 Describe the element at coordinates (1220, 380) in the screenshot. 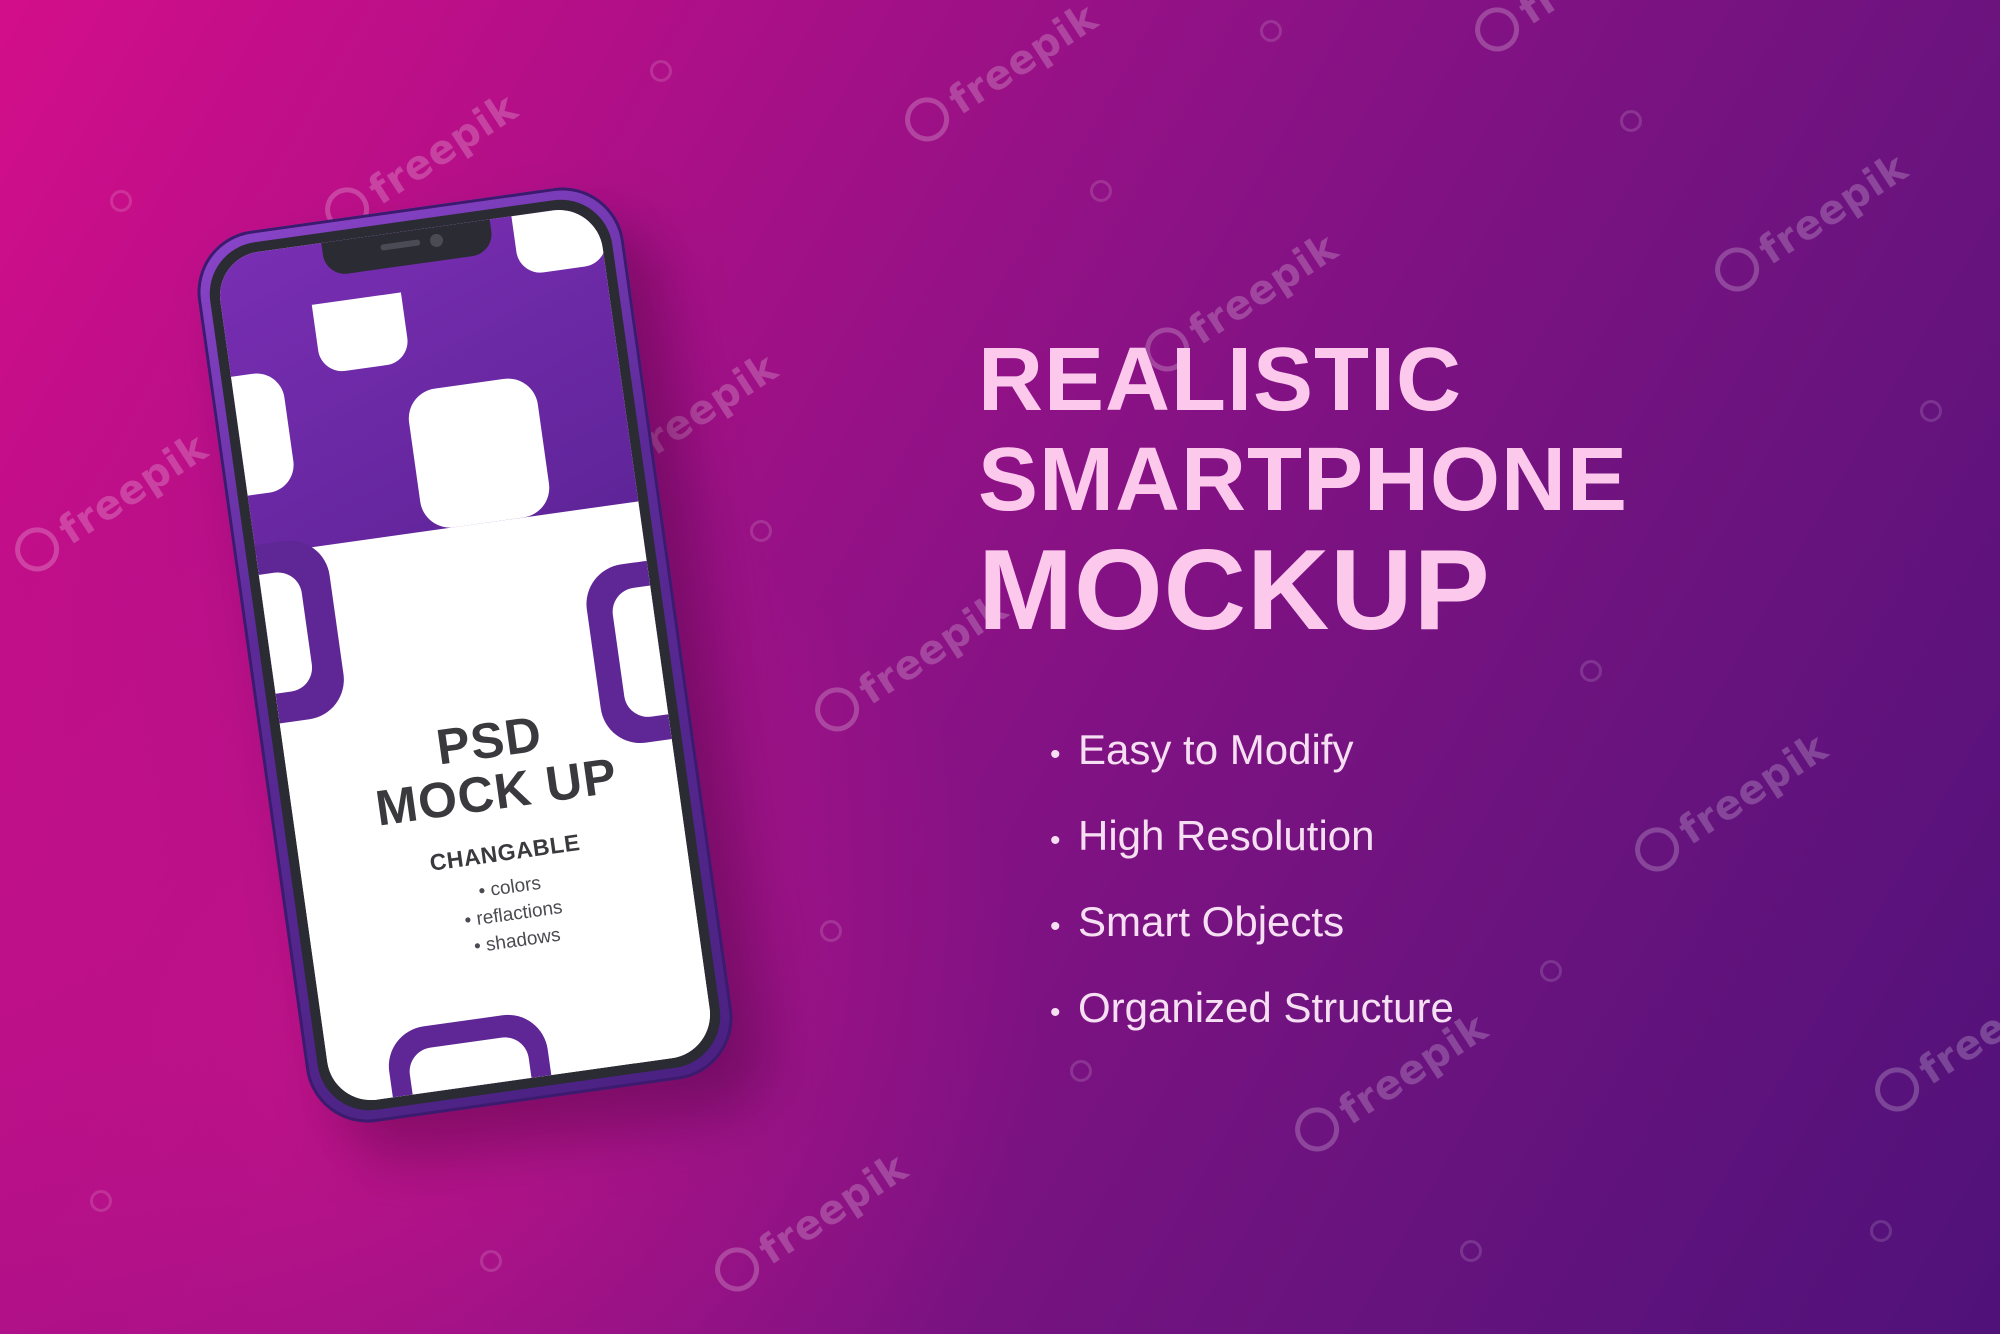

I see `headline-line1: REALISTIC` at that location.